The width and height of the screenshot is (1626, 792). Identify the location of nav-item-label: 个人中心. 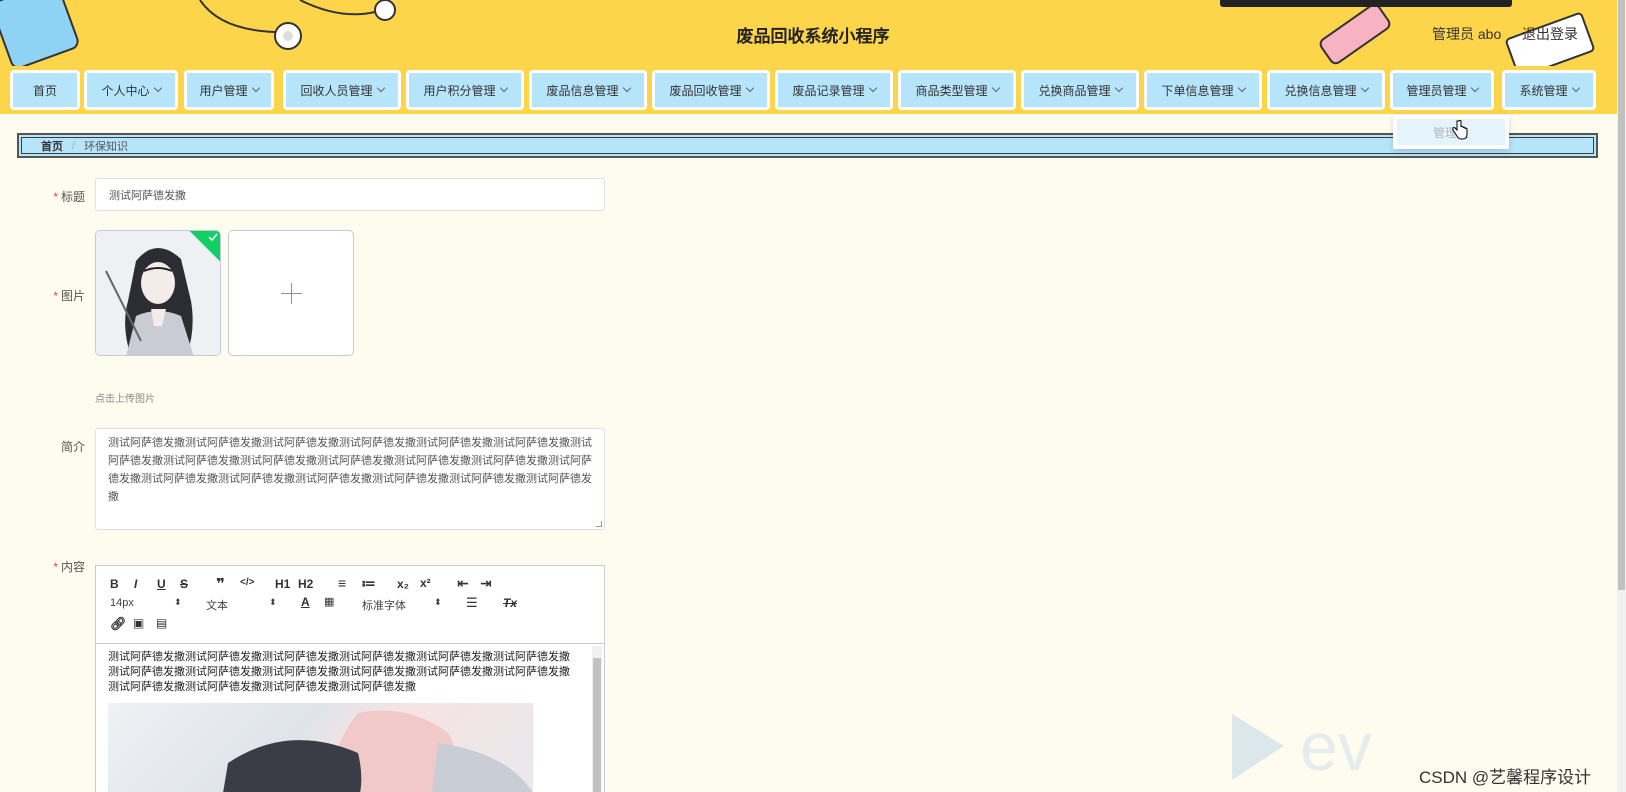
(125, 90).